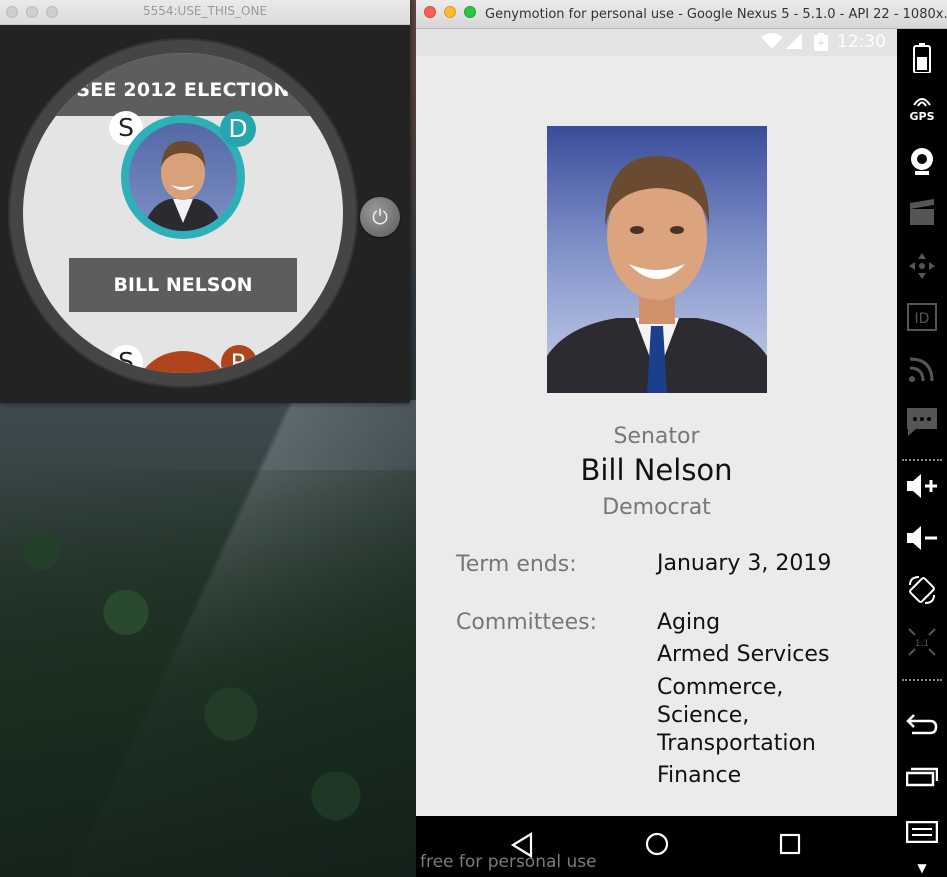  What do you see at coordinates (922, 425) in the screenshot?
I see `sms-icon` at bounding box center [922, 425].